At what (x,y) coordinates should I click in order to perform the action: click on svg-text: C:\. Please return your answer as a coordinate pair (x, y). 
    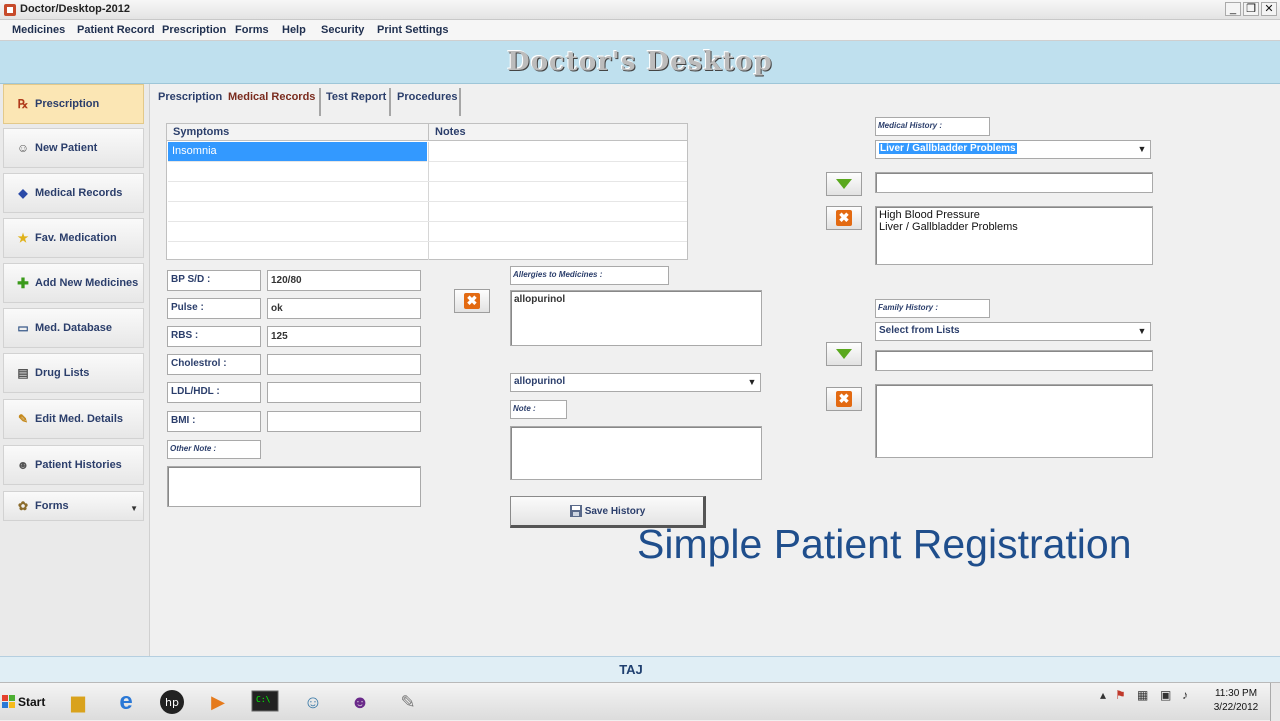
    Looking at the image, I should click on (263, 699).